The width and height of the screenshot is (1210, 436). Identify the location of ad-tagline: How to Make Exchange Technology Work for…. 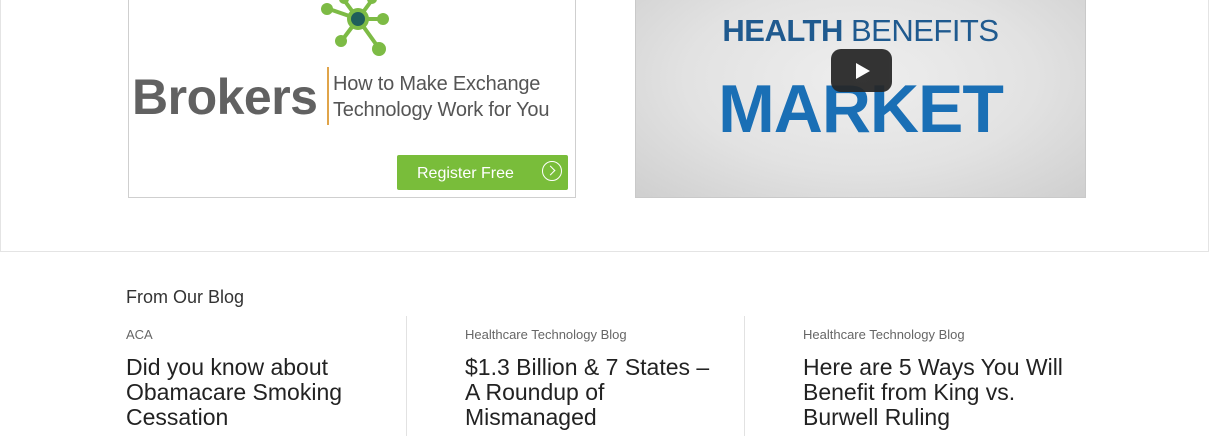
(441, 97).